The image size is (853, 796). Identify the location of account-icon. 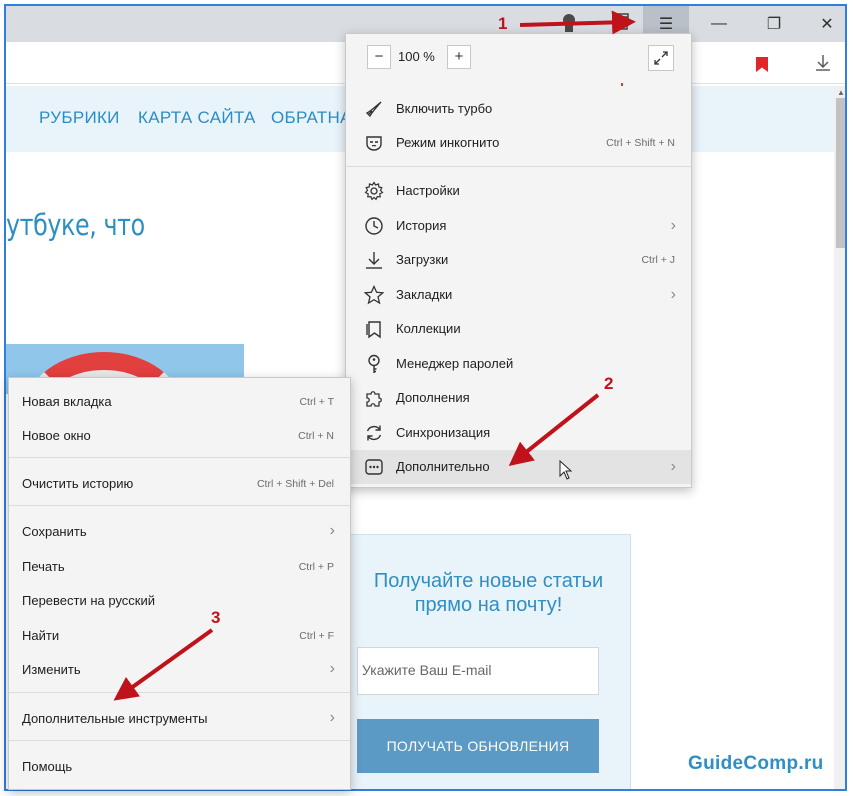
(569, 23).